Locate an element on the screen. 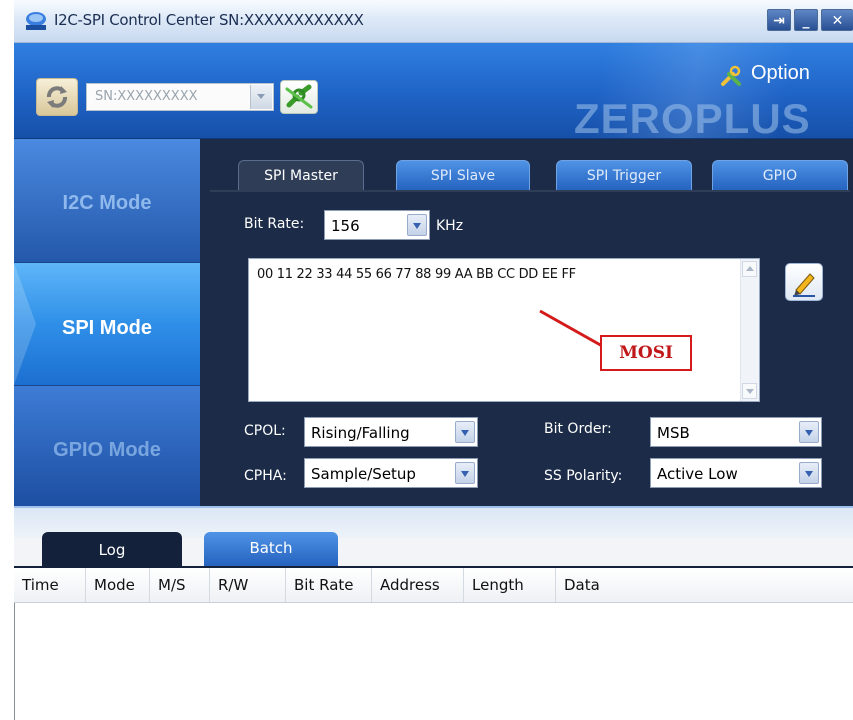 Image resolution: width=853 pixels, height=720 pixels. active-indicator is located at coordinates (25, 324).